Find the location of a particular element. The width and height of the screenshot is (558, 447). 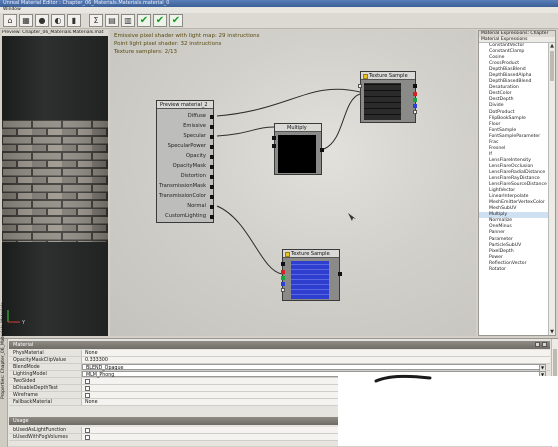

input-custom-lighting: CustomLighting is located at coordinates (185, 216).